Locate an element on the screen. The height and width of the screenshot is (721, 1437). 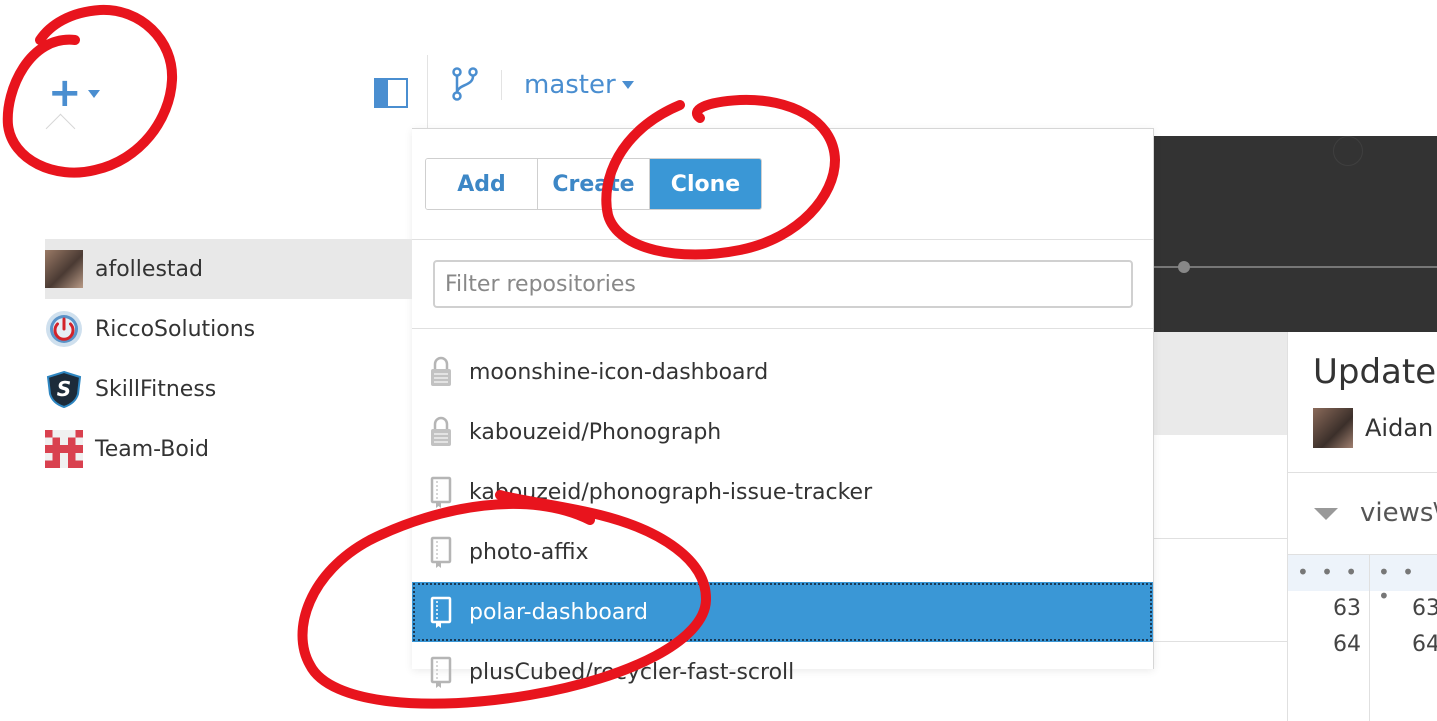
diff-column-divider is located at coordinates (1369, 637).